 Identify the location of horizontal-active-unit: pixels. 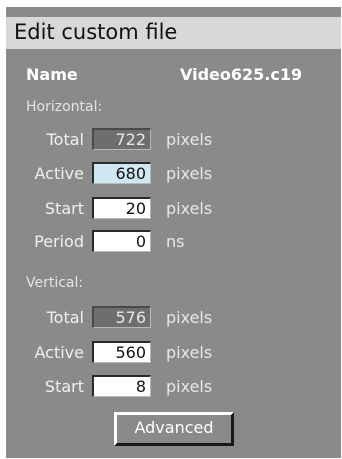
(189, 173).